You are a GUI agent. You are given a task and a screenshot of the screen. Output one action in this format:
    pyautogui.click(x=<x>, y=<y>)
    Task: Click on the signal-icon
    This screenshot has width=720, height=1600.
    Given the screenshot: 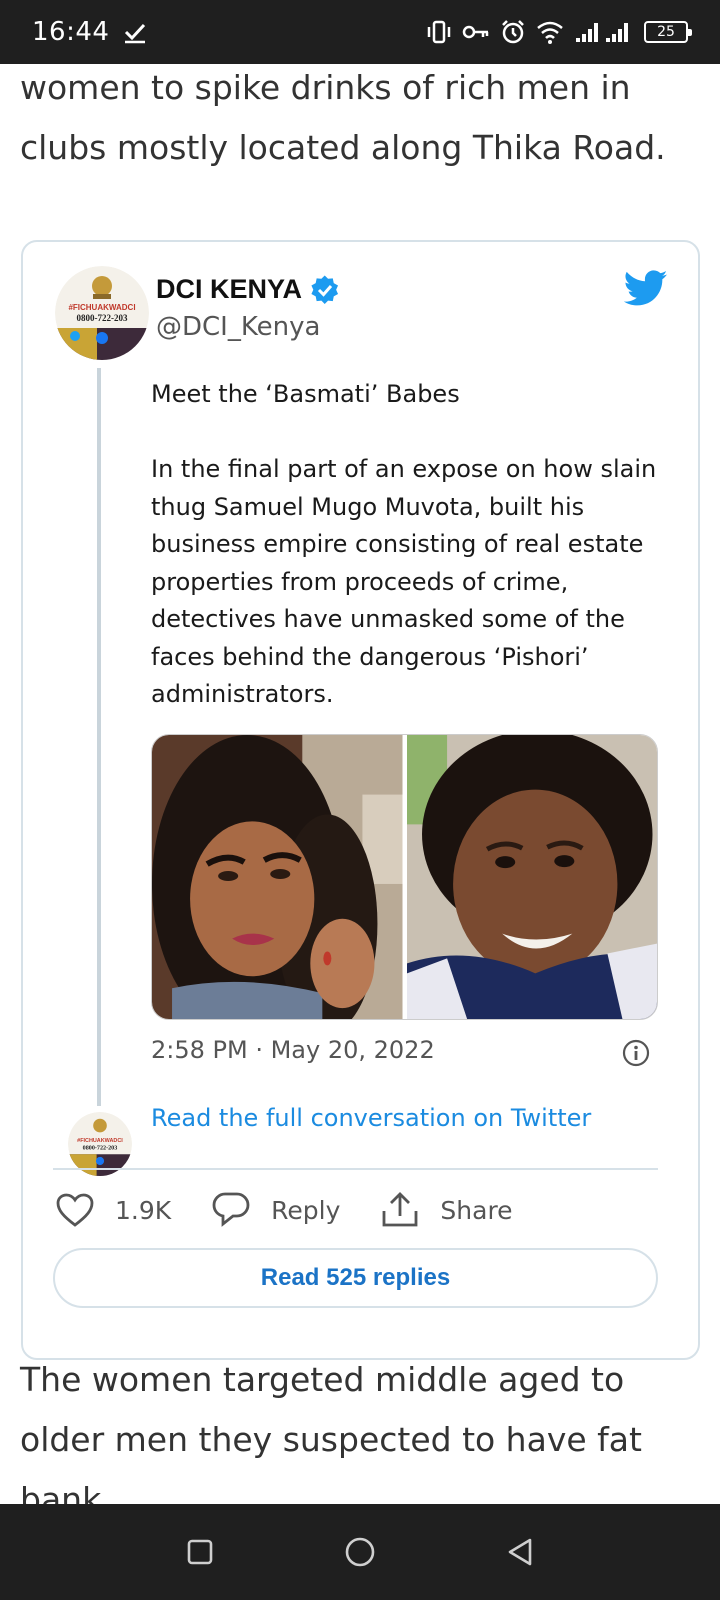 What is the action you would take?
    pyautogui.click(x=602, y=32)
    